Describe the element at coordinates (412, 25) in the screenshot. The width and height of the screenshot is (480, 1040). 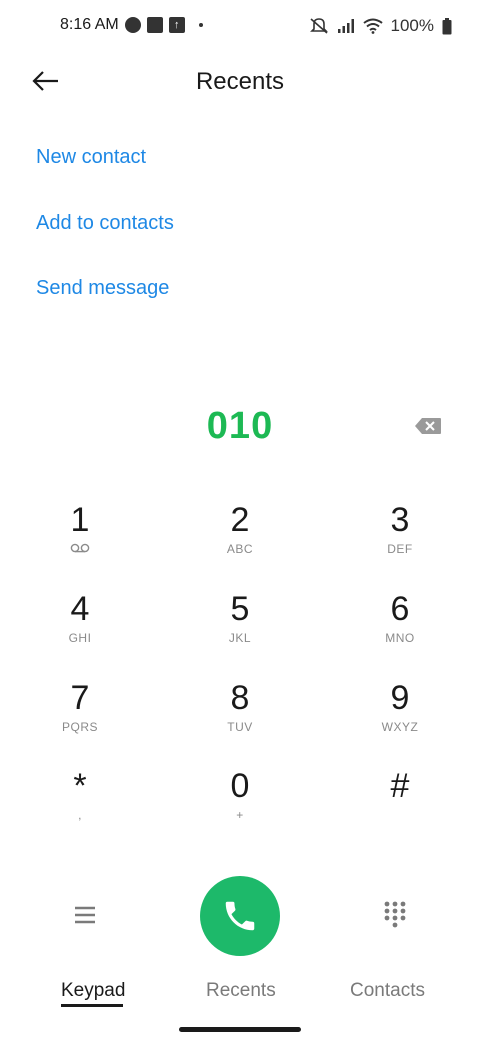
I see `battery-percent: 100%` at that location.